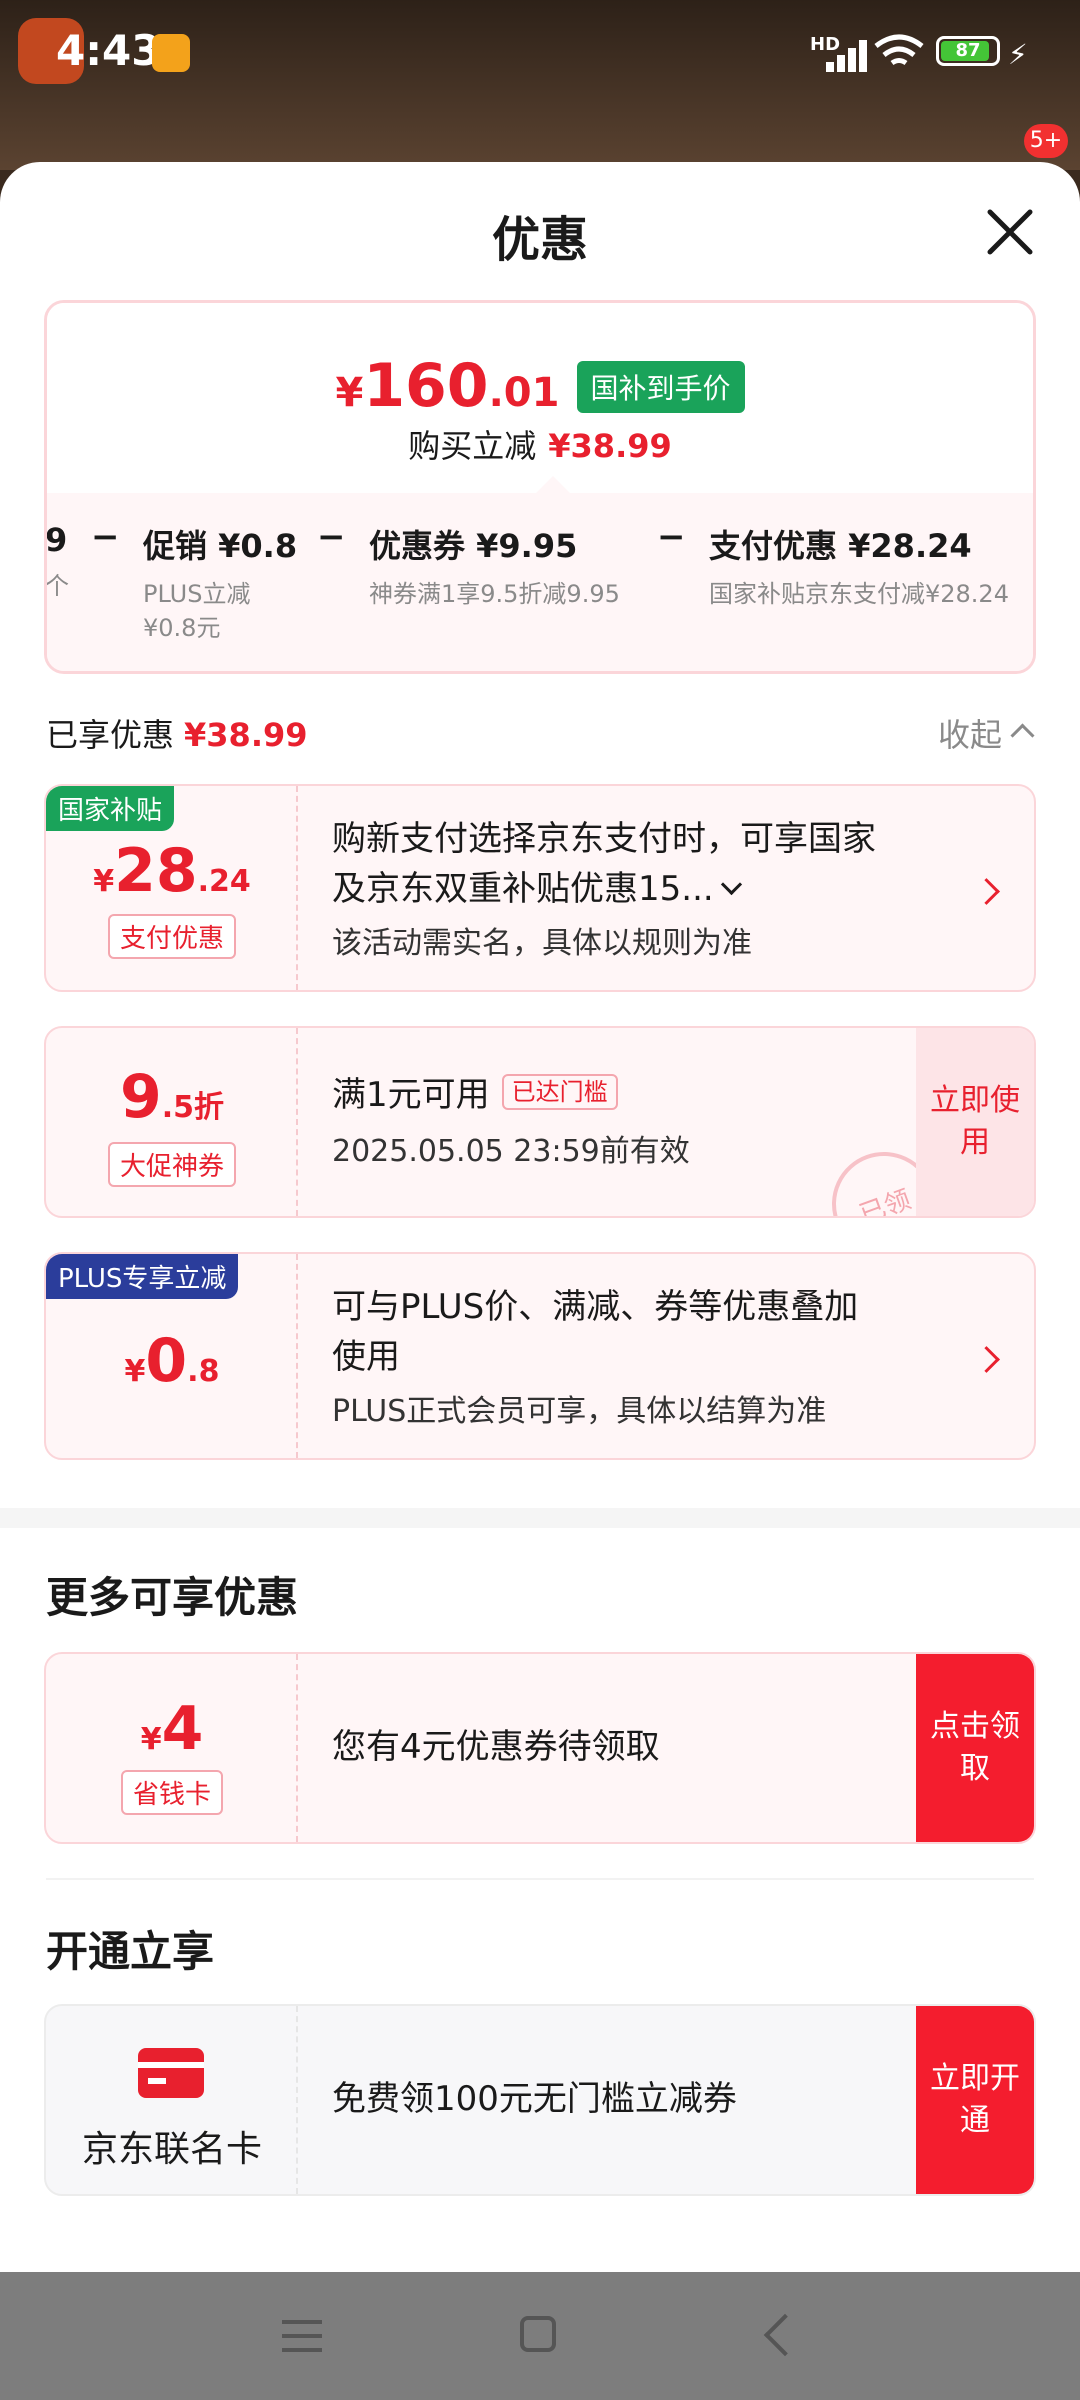  I want to click on credit-card-icon, so click(171, 2073).